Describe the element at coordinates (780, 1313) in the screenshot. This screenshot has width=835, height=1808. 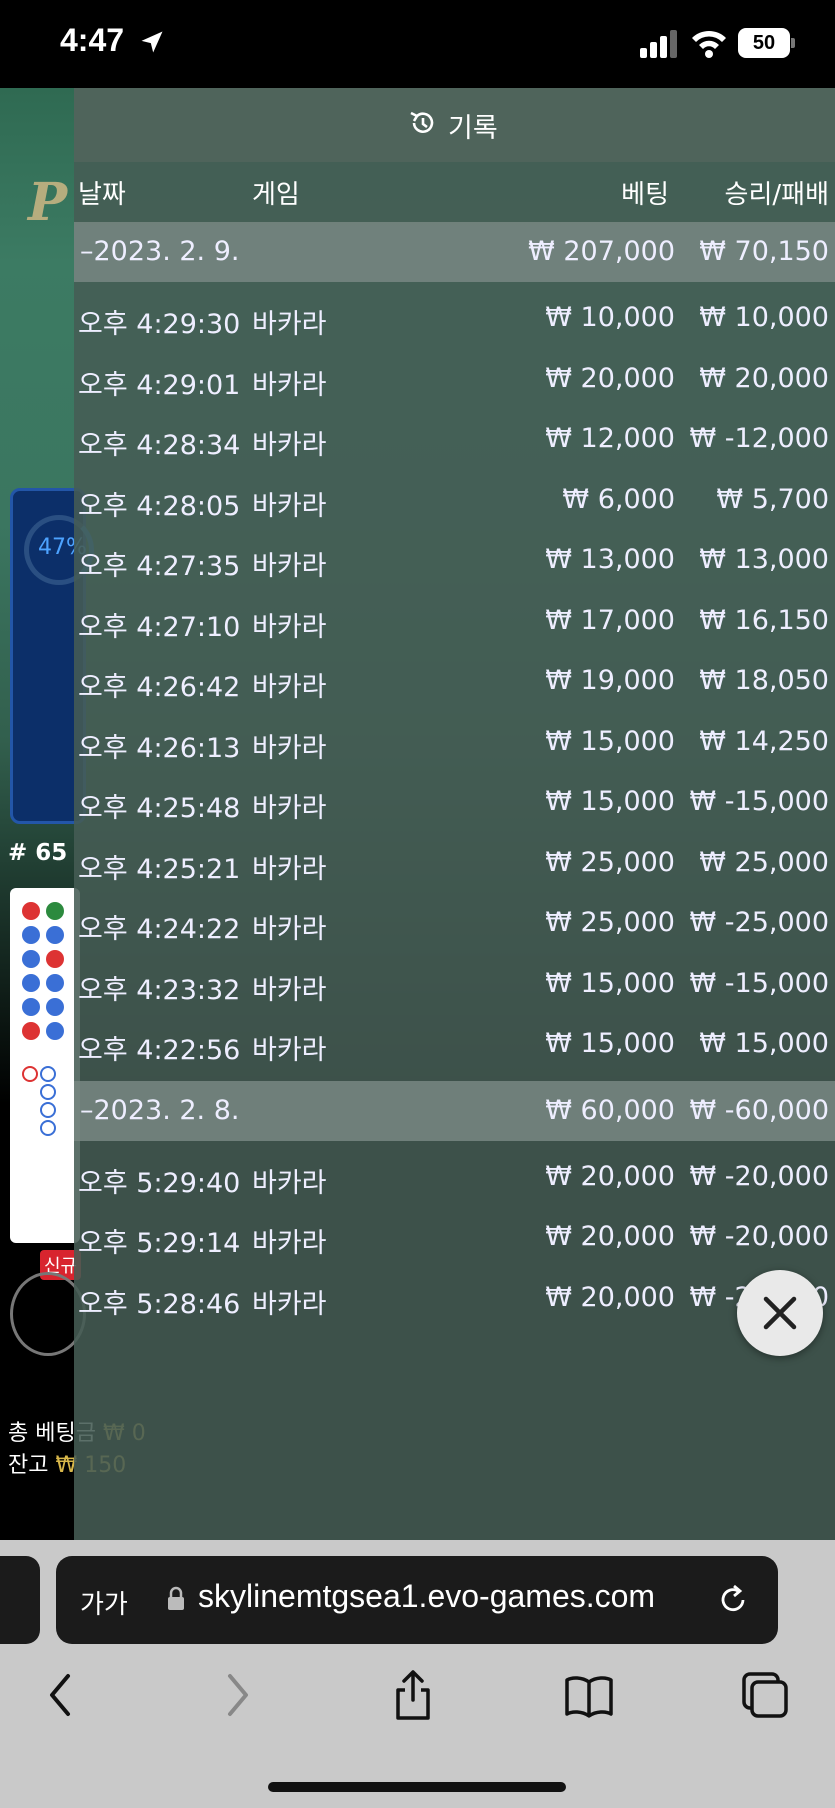
I see `close-button` at that location.